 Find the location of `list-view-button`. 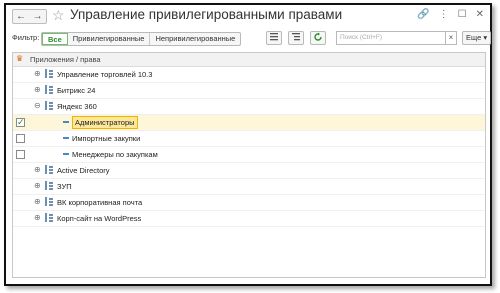

list-view-button is located at coordinates (274, 38).